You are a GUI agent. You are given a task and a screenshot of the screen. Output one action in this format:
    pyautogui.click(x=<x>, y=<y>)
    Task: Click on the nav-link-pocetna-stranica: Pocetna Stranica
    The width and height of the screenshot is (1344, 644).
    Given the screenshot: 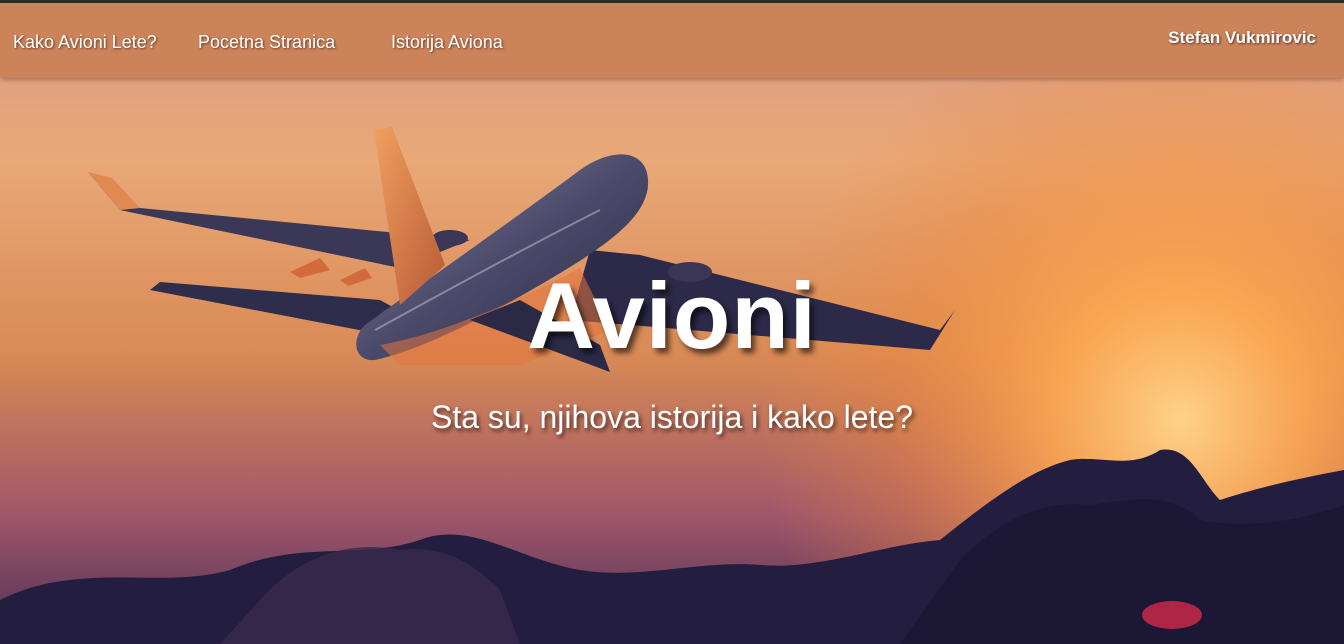 What is the action you would take?
    pyautogui.click(x=266, y=42)
    